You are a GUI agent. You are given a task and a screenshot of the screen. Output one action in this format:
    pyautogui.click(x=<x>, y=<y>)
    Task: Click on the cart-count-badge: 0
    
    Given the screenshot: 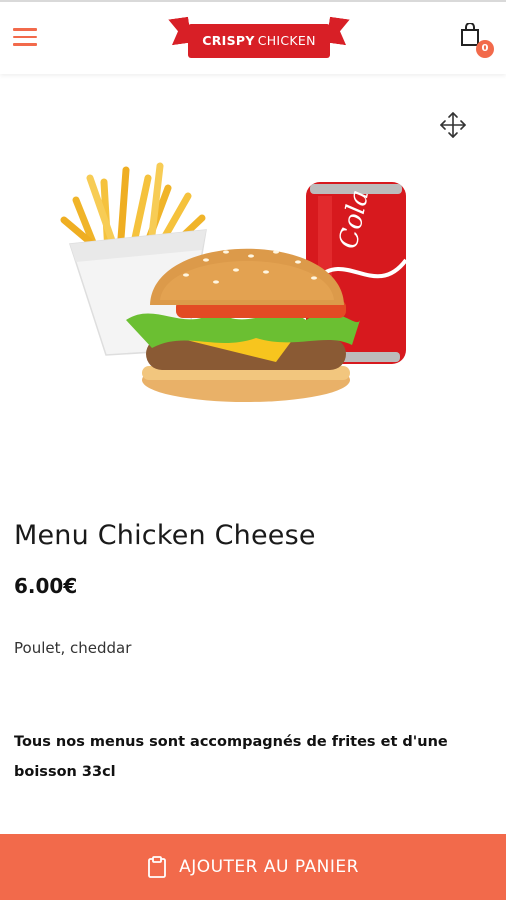 What is the action you would take?
    pyautogui.click(x=485, y=49)
    